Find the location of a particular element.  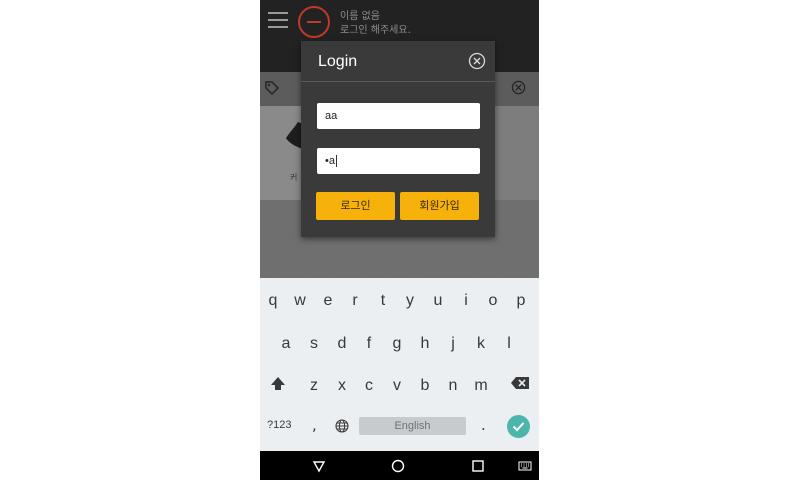

text-cursor is located at coordinates (336, 161).